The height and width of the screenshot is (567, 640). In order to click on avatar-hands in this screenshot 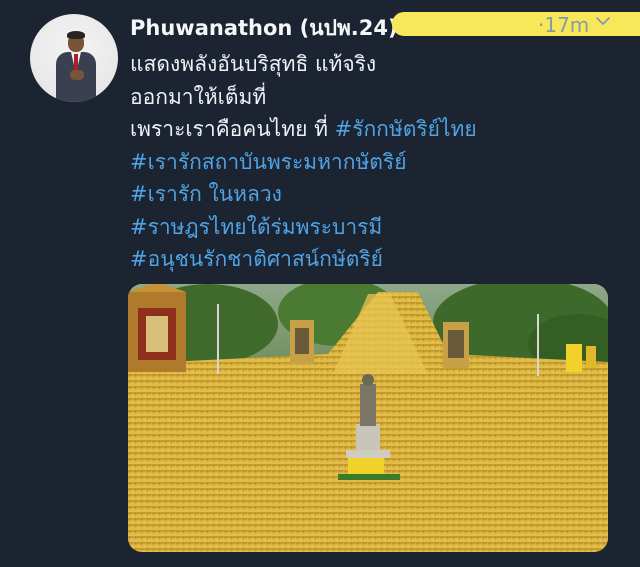, I will do `click(77, 75)`.